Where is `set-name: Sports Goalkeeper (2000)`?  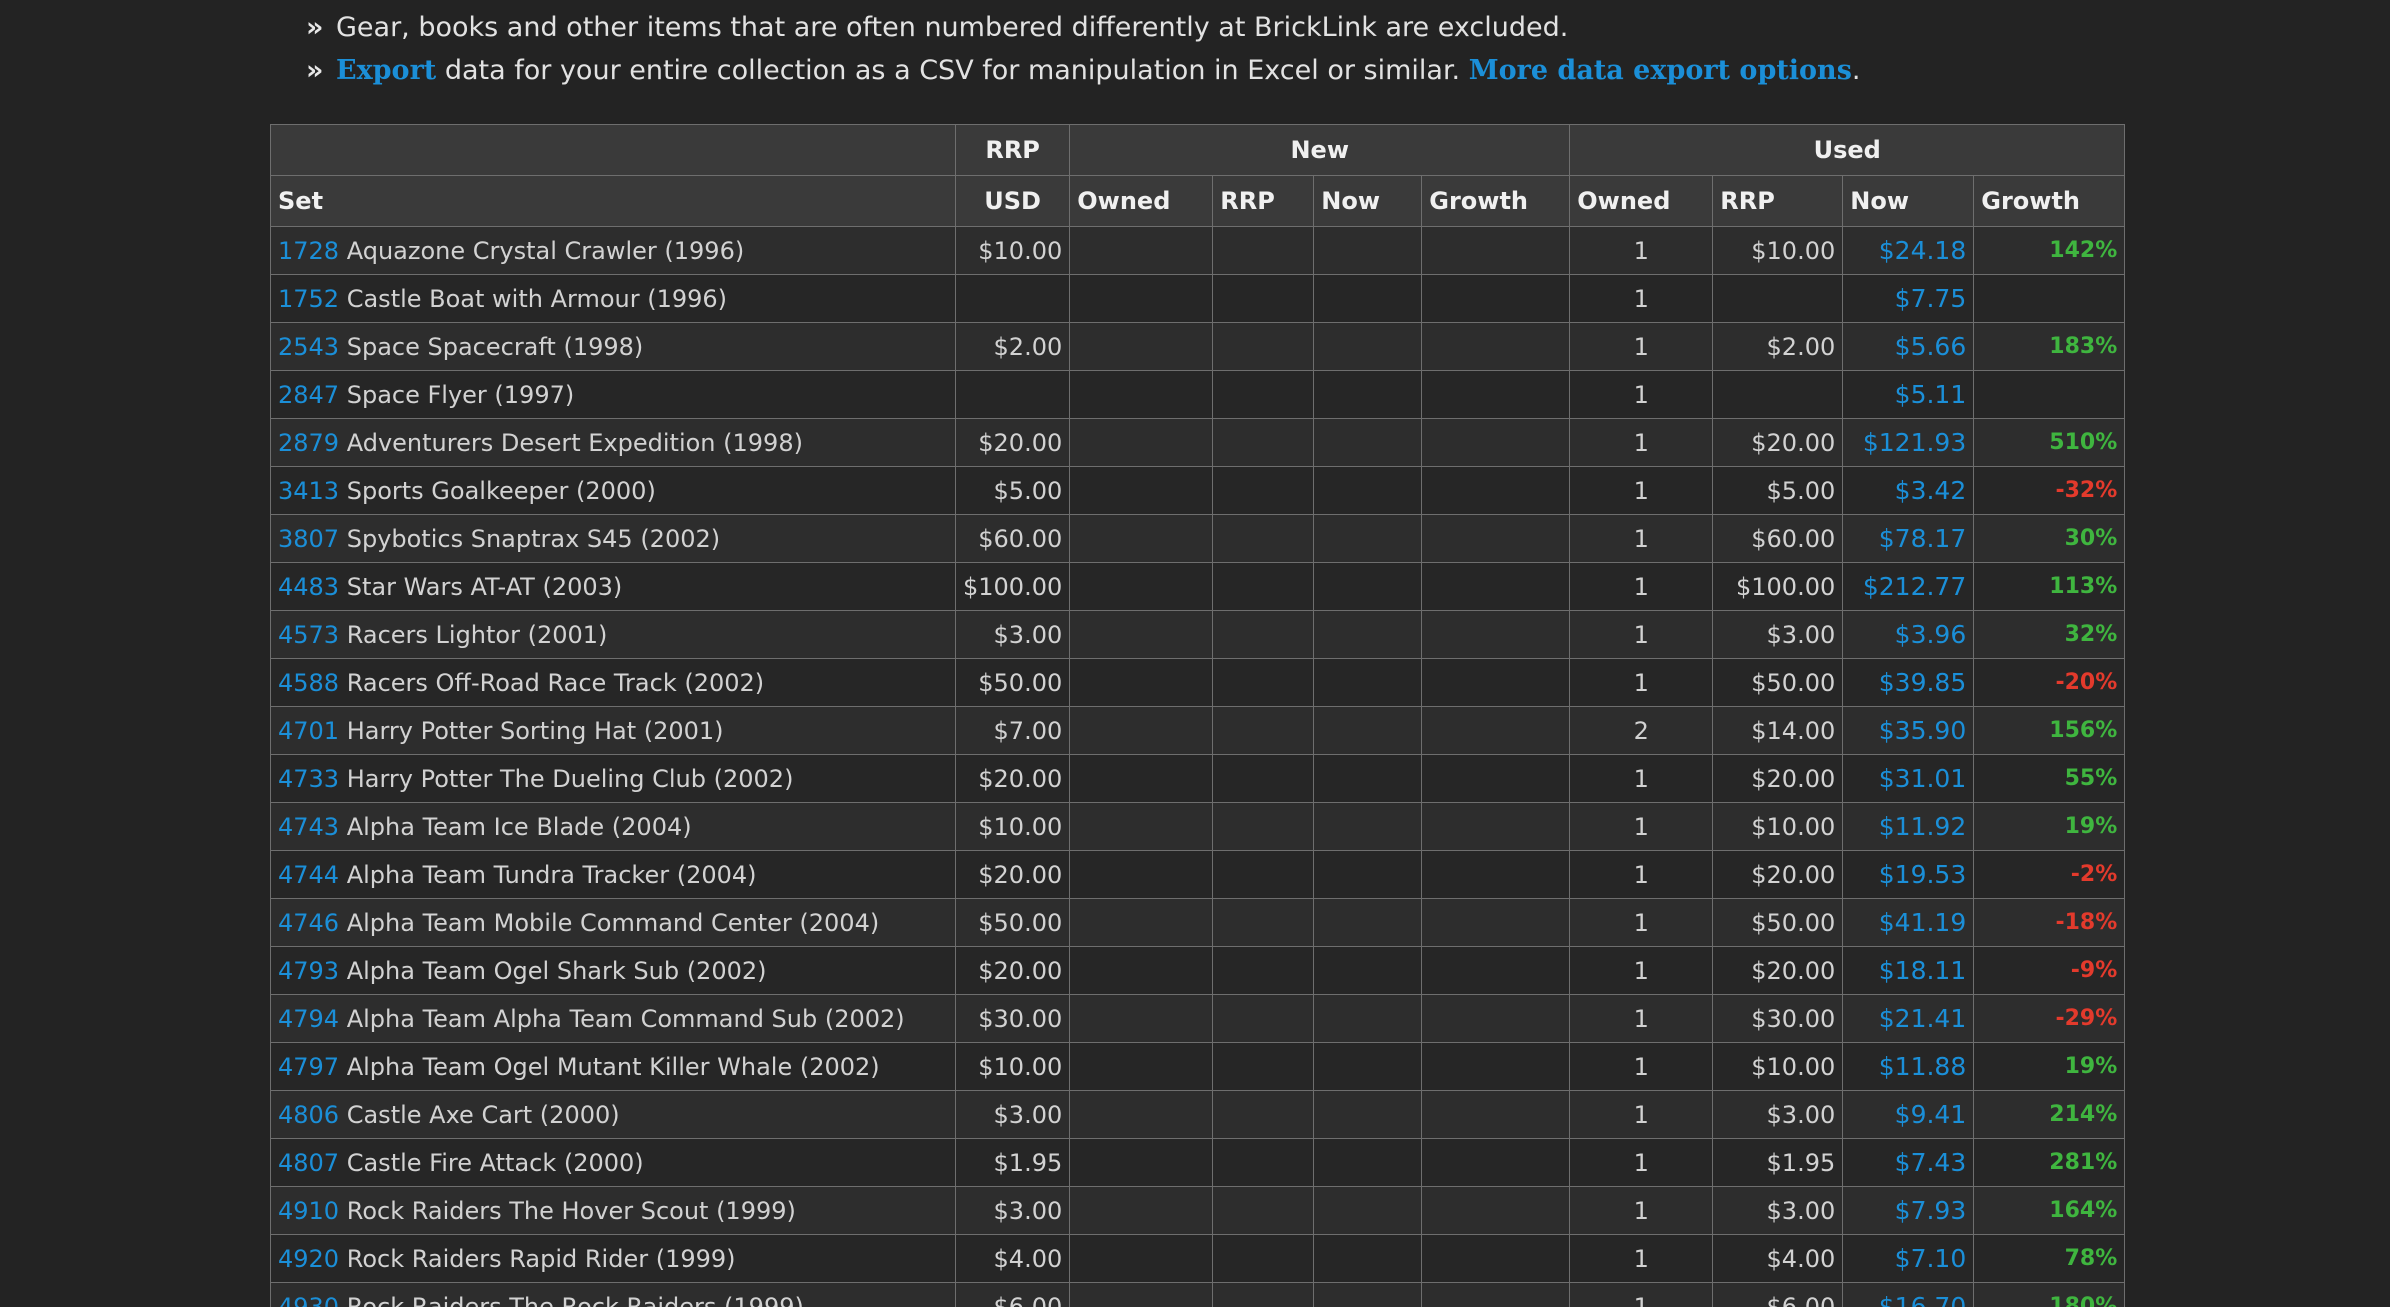 set-name: Sports Goalkeeper (2000) is located at coordinates (501, 490).